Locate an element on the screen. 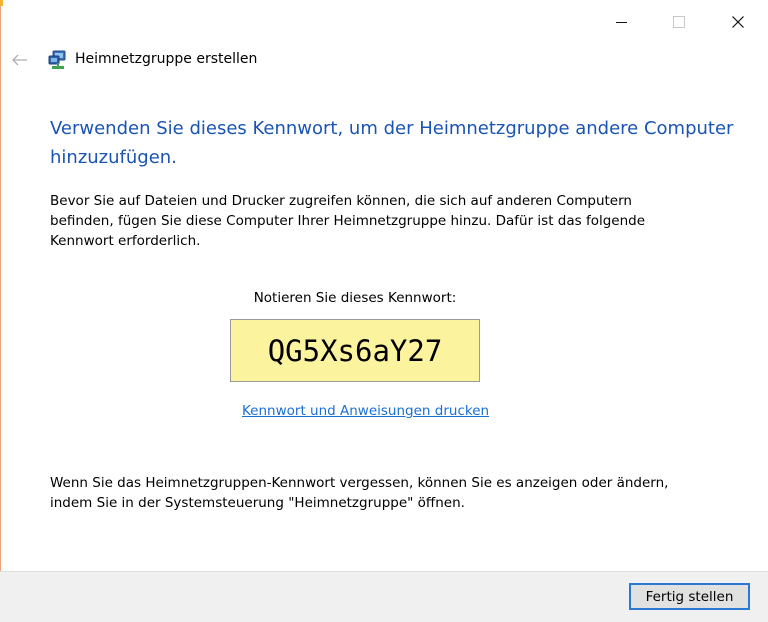  maximize-button is located at coordinates (679, 22).